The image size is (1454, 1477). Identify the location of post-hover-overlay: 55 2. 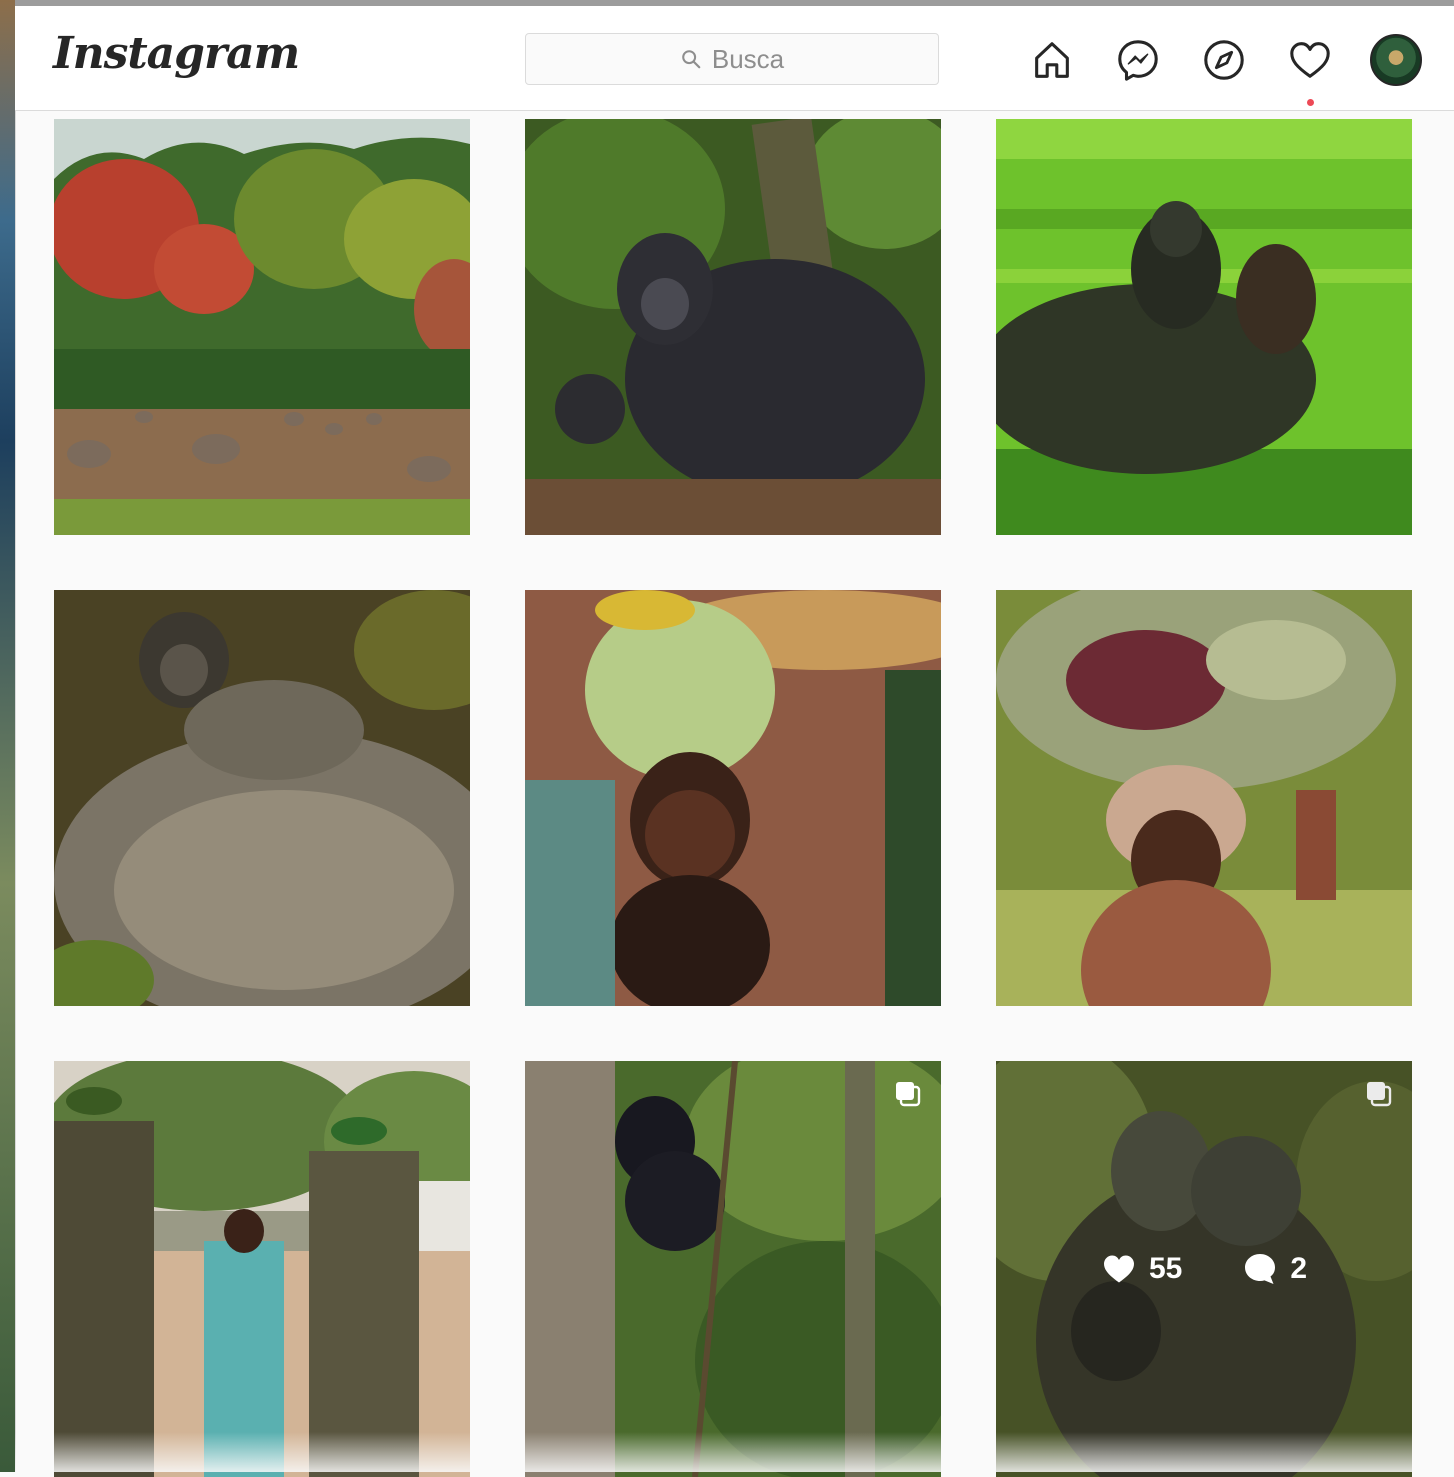
(1204, 1269).